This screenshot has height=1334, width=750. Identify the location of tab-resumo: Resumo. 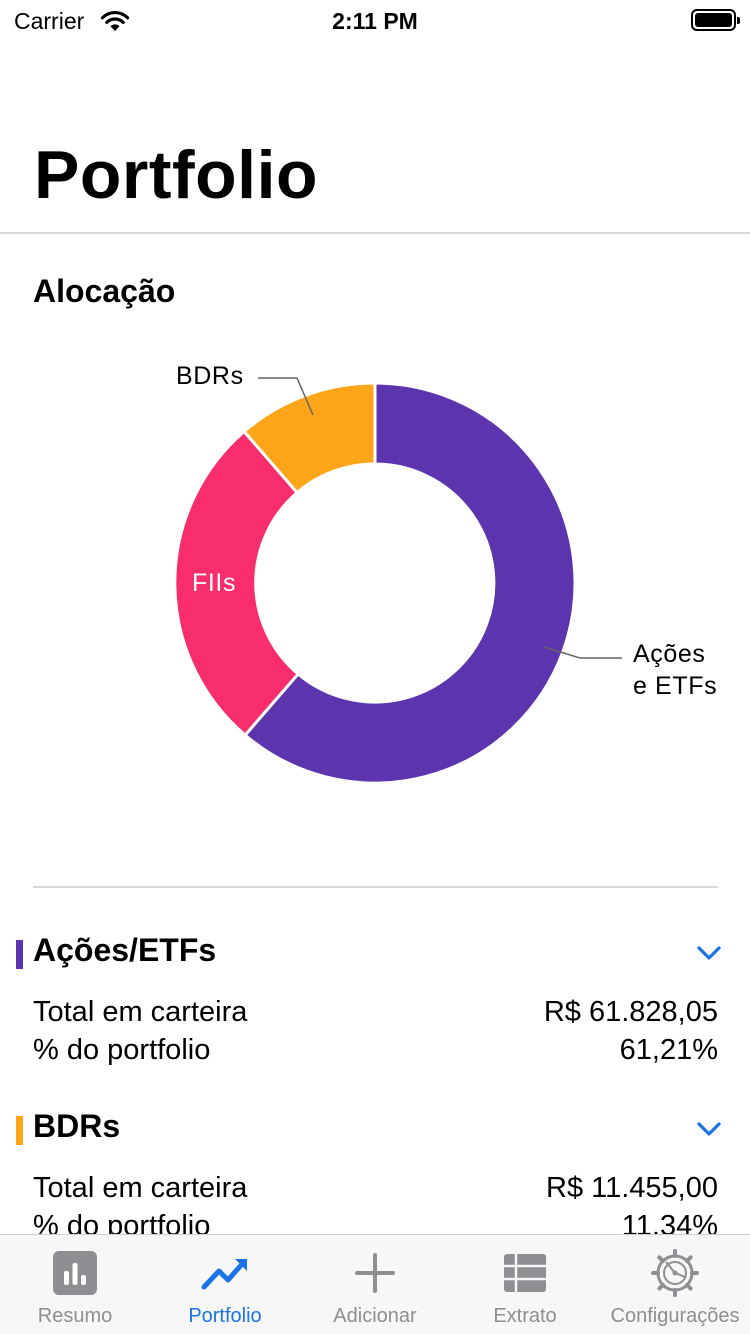
(75, 1284).